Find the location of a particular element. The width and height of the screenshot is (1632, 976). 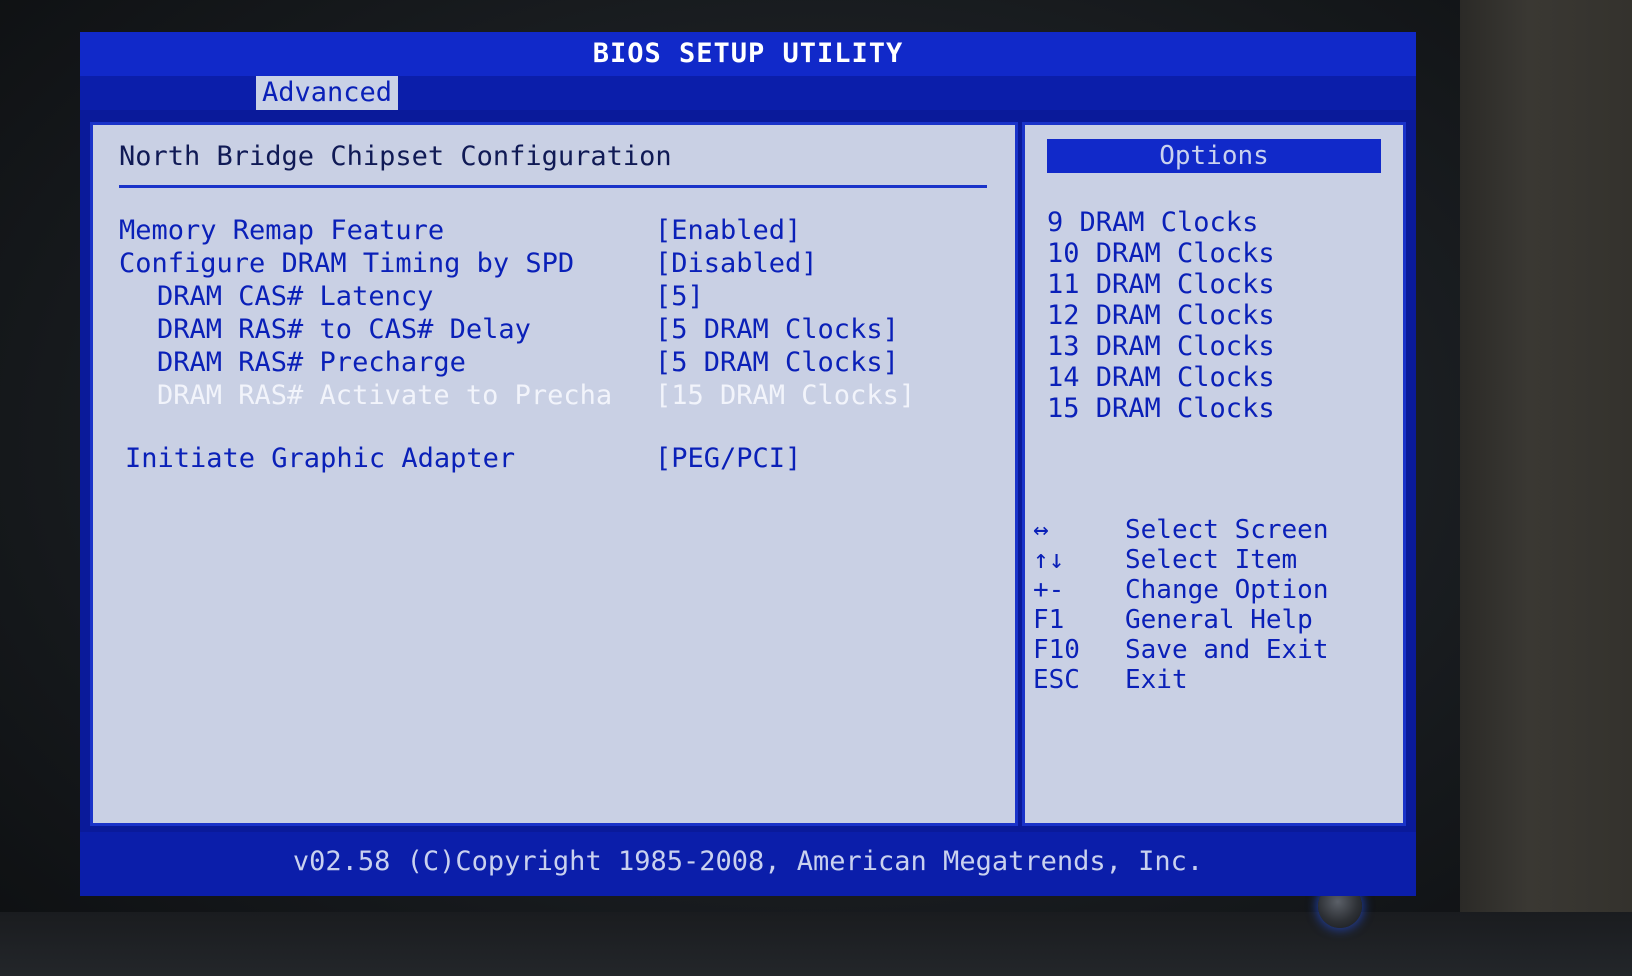

key-hint-select-item: ↑↓ Select Item is located at coordinates (1218, 560).